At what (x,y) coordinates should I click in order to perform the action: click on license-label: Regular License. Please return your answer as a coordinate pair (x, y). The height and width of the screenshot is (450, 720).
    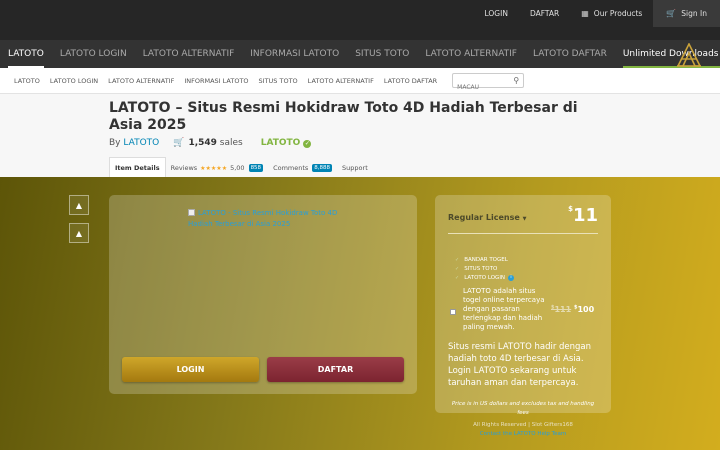
    Looking at the image, I should click on (484, 217).